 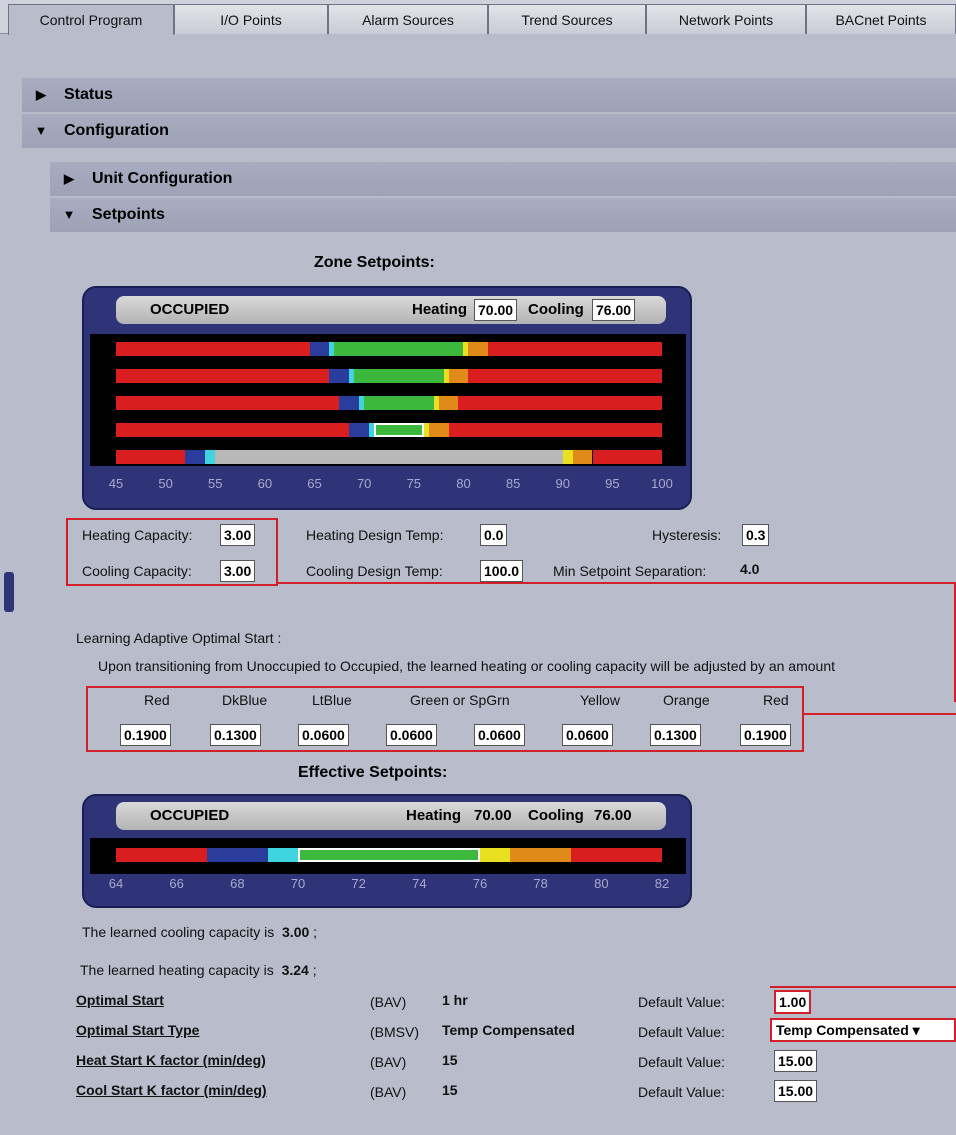 I want to click on cooling-capacity-field: 3.00, so click(x=238, y=571).